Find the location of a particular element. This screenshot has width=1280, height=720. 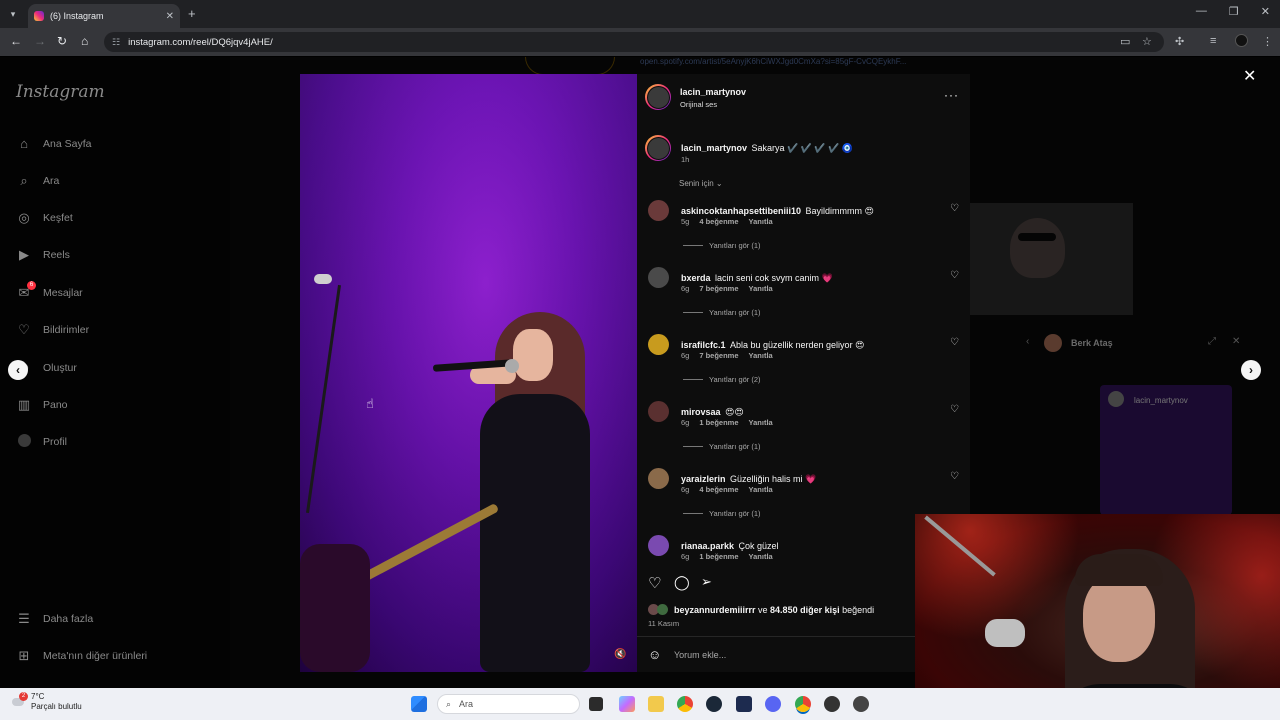

sidebar-item-meta: ⊞ Meta'nın diğer ürünleri is located at coordinates (82, 656).